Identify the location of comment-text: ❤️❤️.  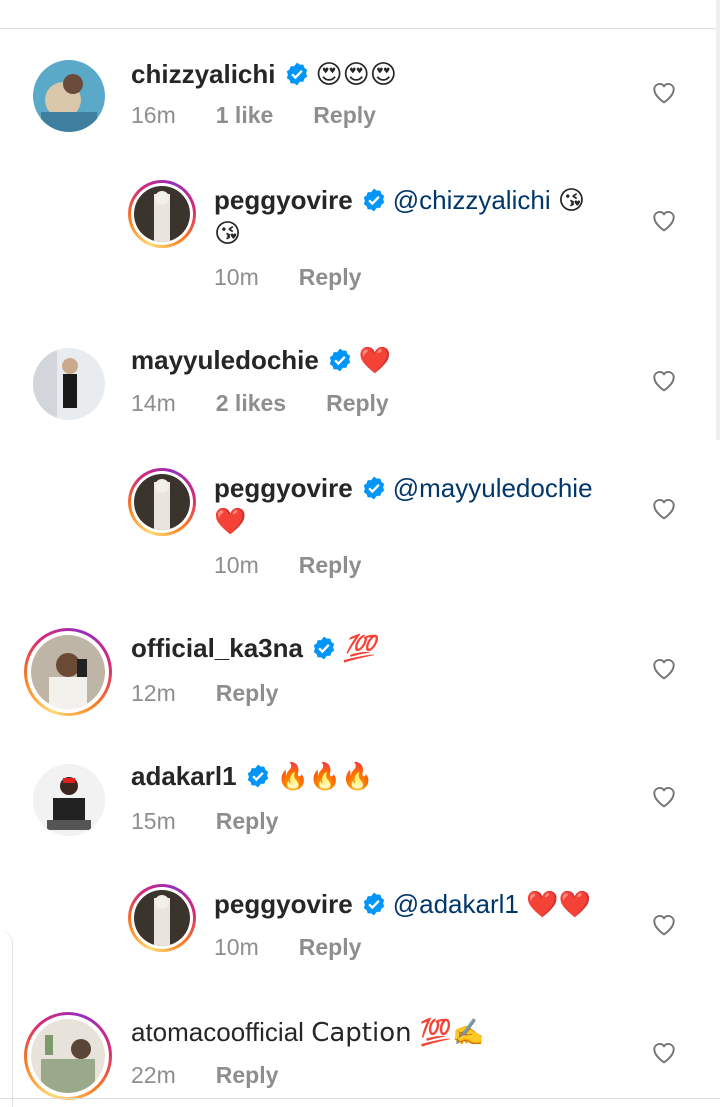
(558, 905).